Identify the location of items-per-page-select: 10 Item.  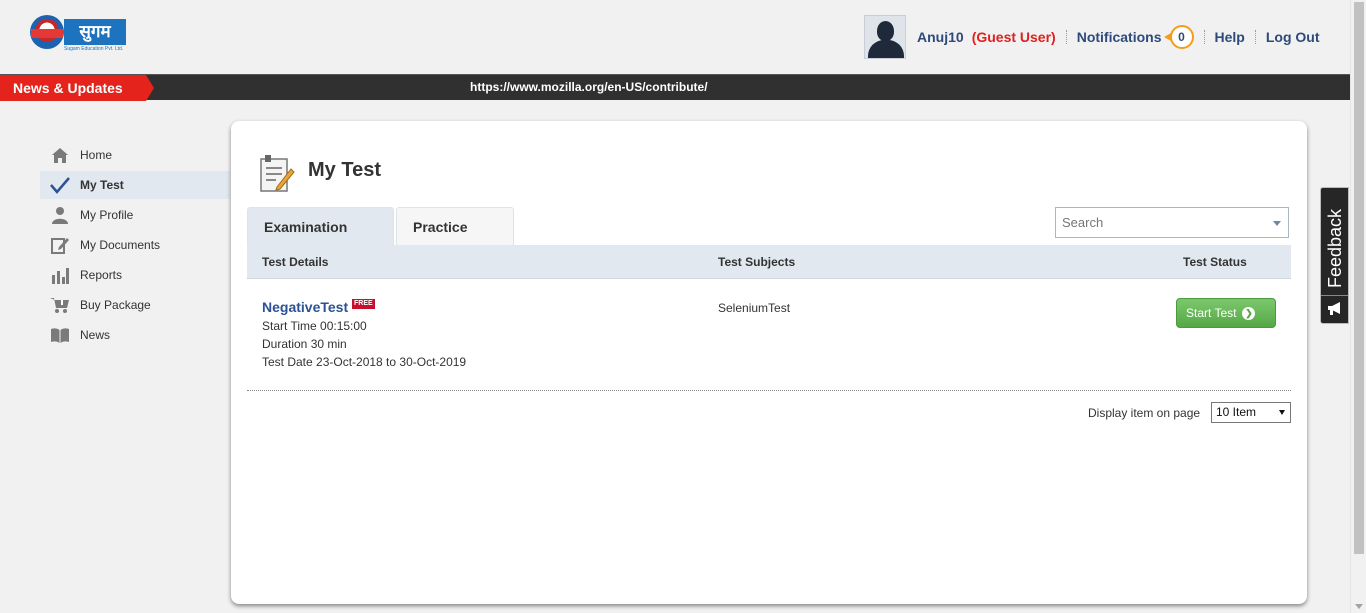
(1251, 412).